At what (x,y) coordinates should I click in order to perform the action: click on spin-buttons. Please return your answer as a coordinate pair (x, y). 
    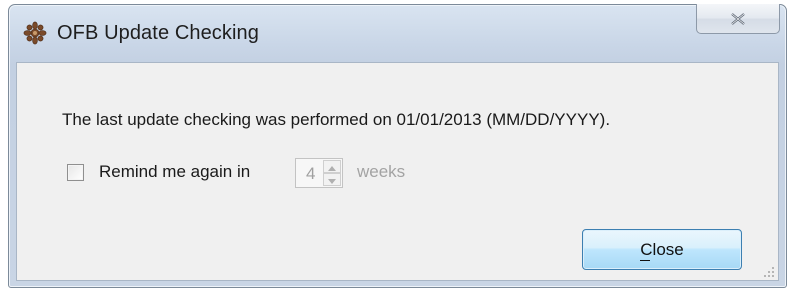
    Looking at the image, I should click on (332, 173).